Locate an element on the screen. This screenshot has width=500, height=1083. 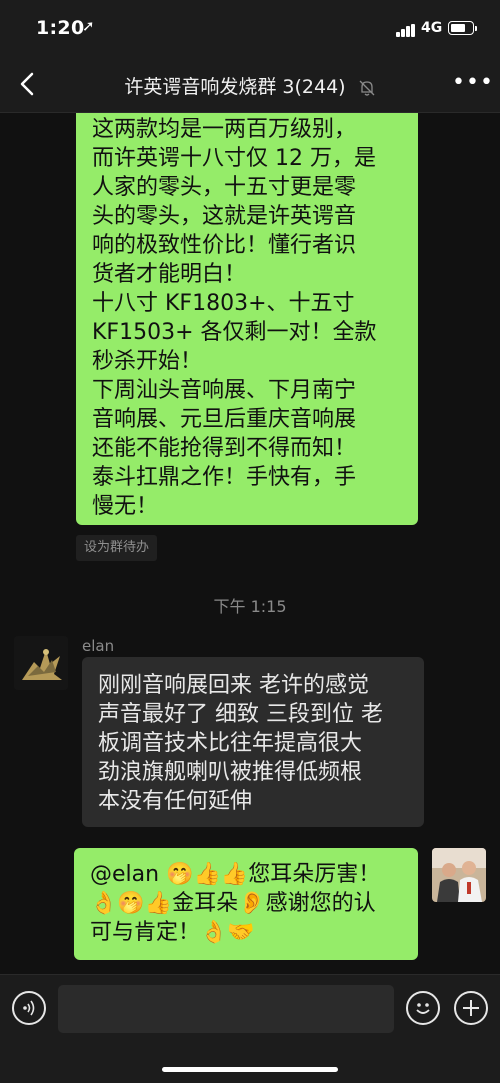
message-line: 可与肯定！👌🤝 is located at coordinates (172, 932).